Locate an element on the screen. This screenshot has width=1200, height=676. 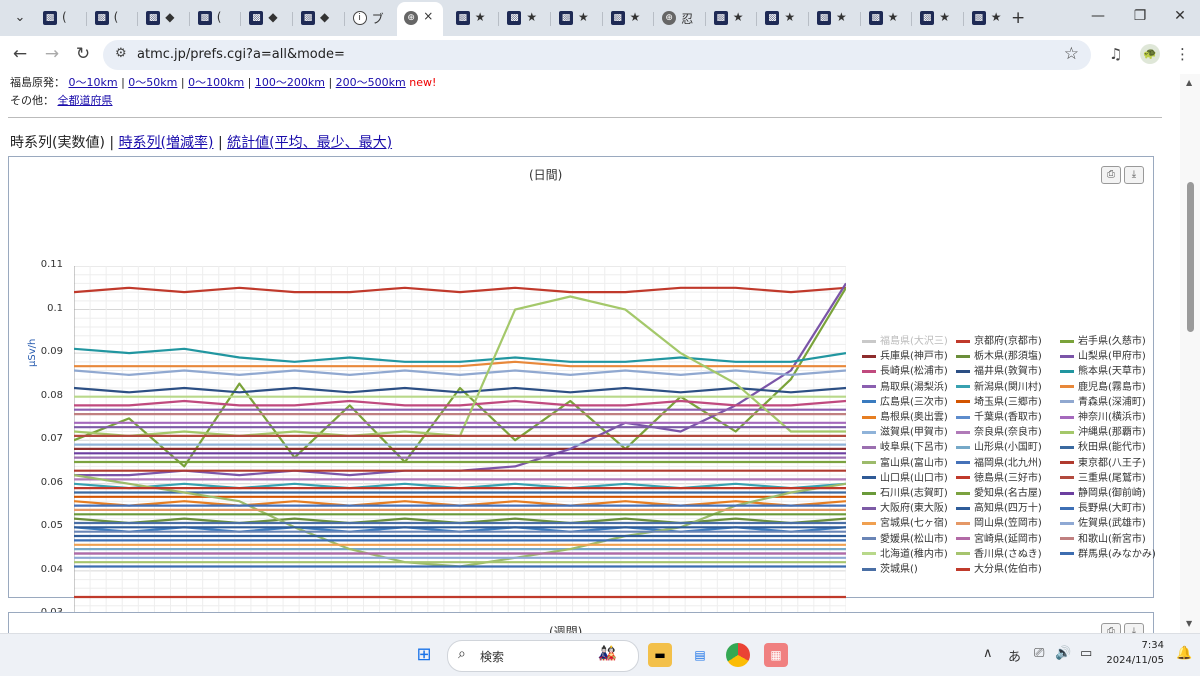
tab-statistics: 統計値(平均、最少、最大) is located at coordinates (309, 143).